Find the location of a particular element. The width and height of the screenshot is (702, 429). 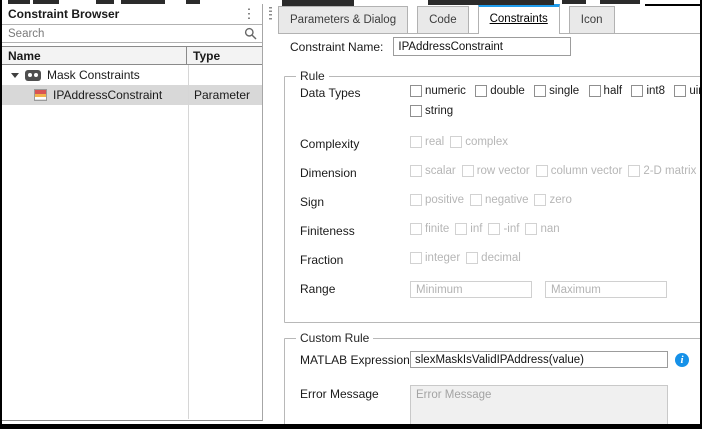

column-divider is located at coordinates (188, 242).